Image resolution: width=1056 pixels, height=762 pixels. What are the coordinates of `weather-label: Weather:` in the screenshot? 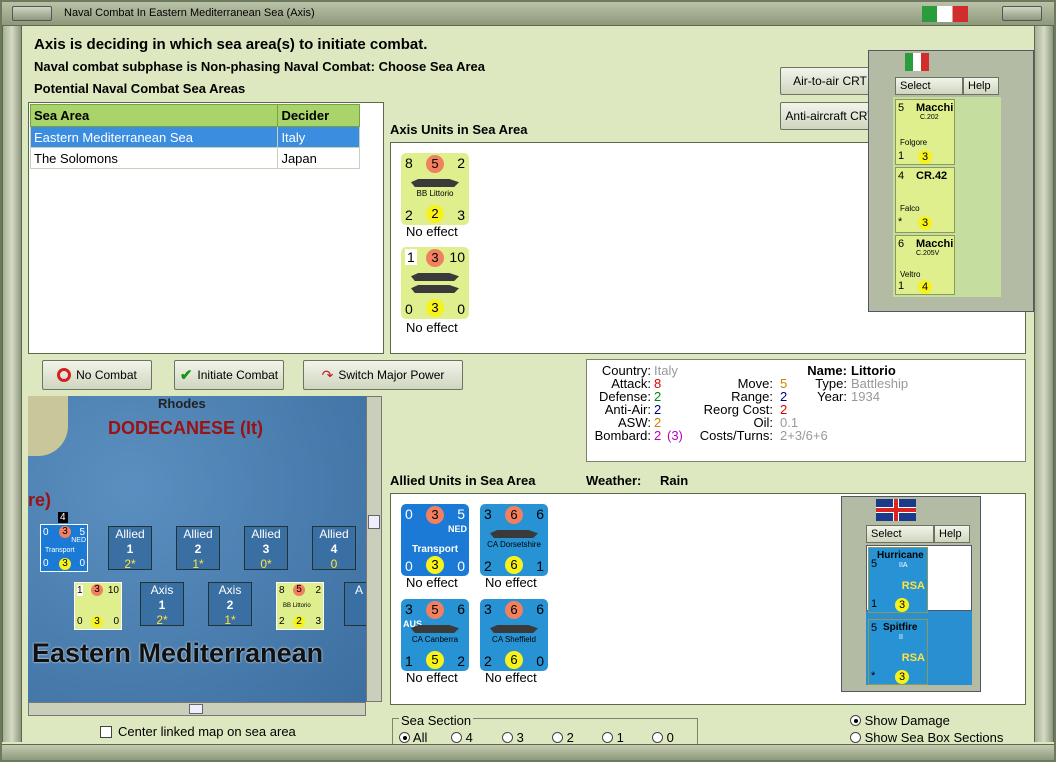 It's located at (614, 480).